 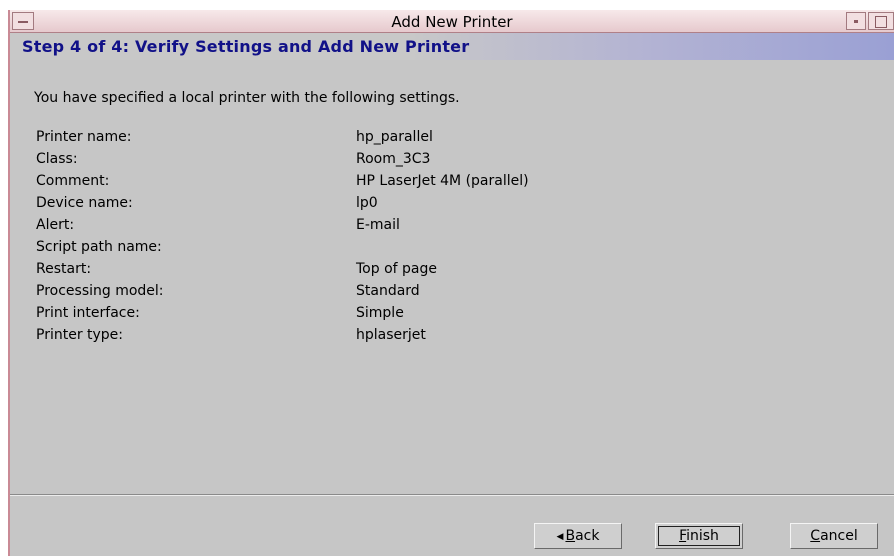 I want to click on setting-row-printer-name: Printer name: hp_parallel, so click(x=386, y=140).